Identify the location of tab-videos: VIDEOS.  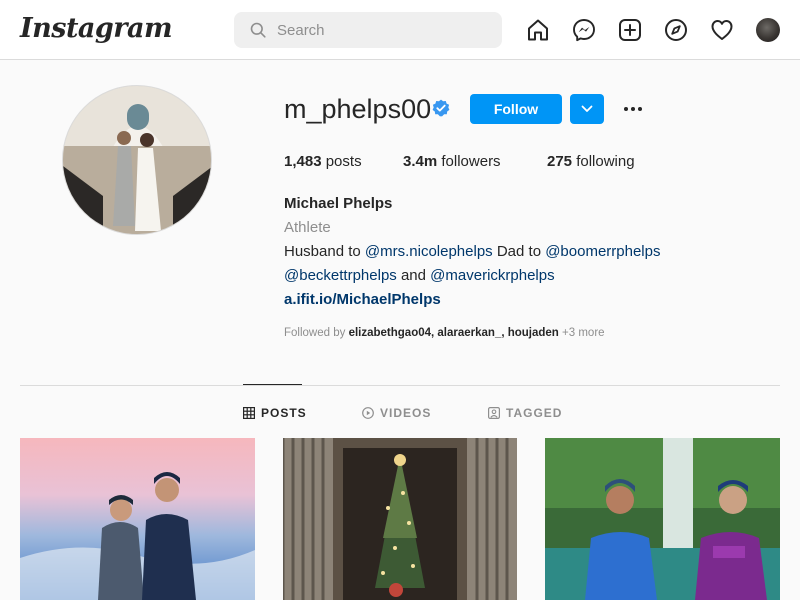
(396, 413).